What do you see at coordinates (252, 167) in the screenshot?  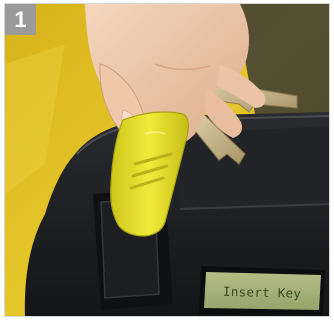 I see `machine-panel` at bounding box center [252, 167].